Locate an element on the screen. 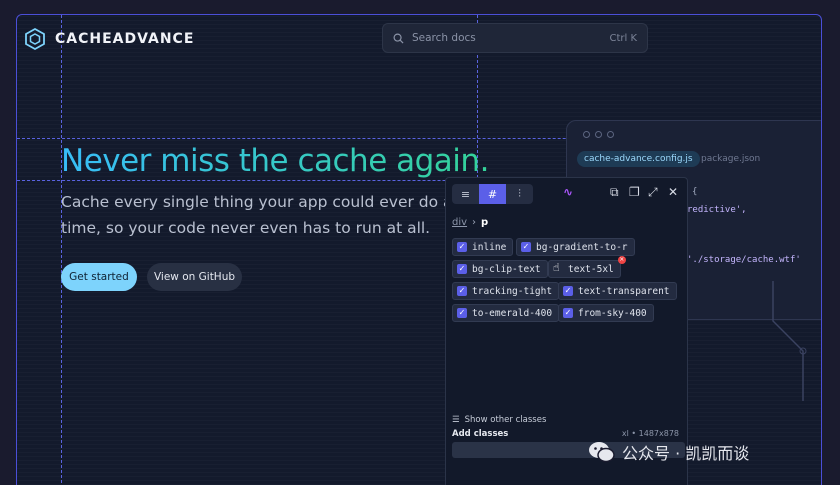  search-input: Search docs Ctrl K is located at coordinates (515, 38).